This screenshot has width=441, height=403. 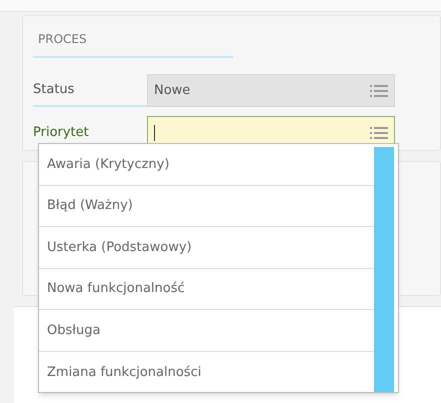 I want to click on scrollbar, so click(x=384, y=269).